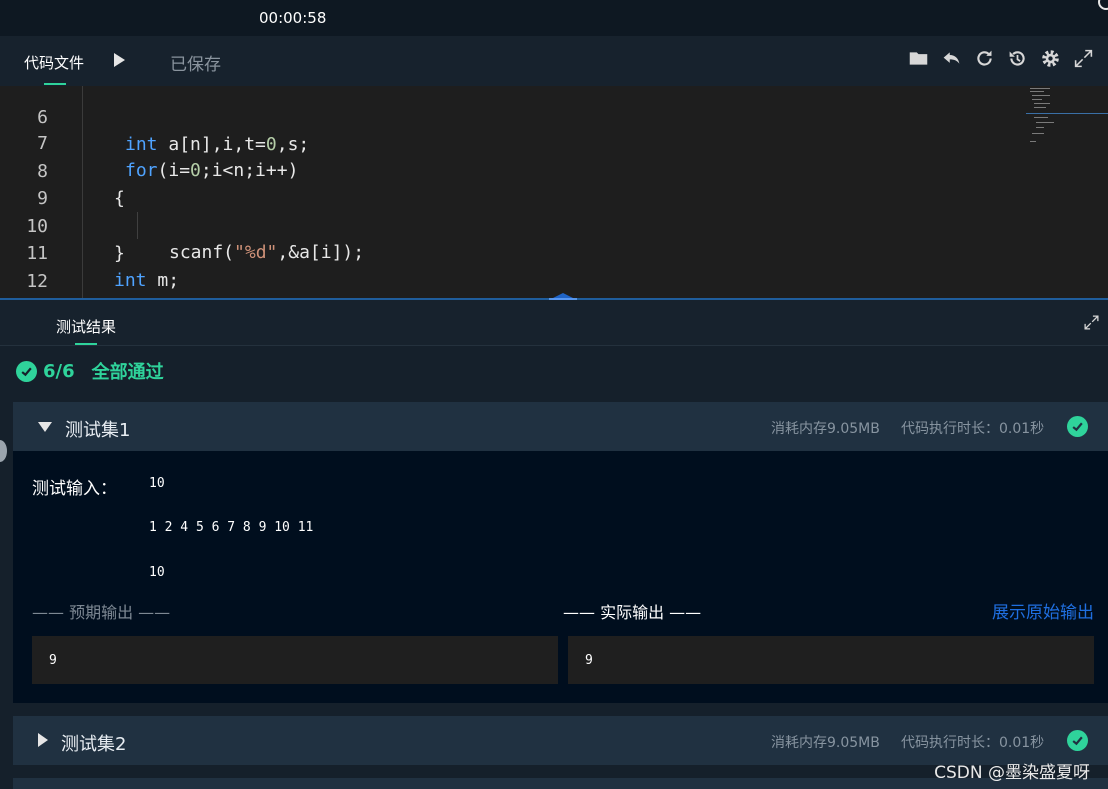 This screenshot has width=1108, height=789. Describe the element at coordinates (74, 489) in the screenshot. I see `test-input-label: 测试输入：` at that location.